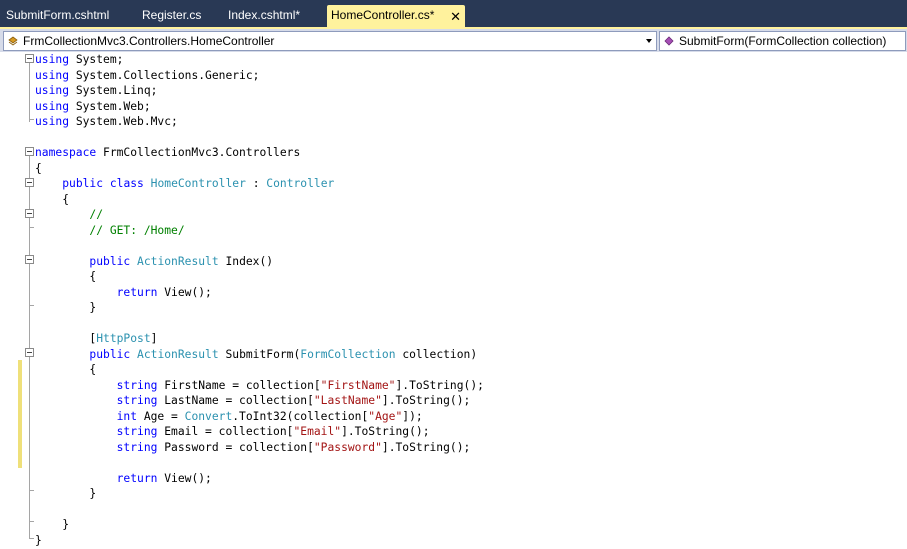 This screenshot has height=549, width=907. I want to click on code-token: .ToInt32(collection[, so click(300, 416).